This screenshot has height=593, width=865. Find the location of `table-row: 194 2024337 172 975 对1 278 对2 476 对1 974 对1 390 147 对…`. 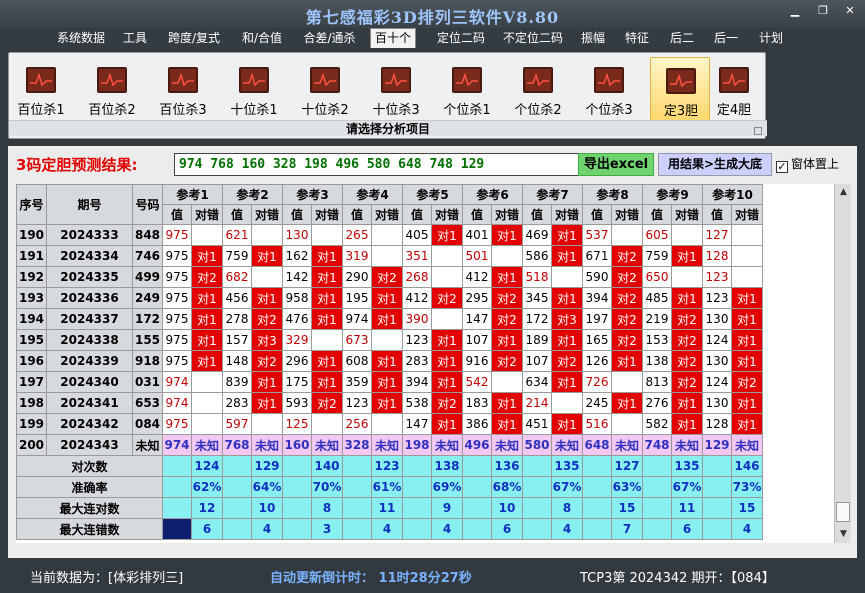

table-row: 194 2024337 172 975 对1 278 对2 476 对1 974 对1 390 147 对… is located at coordinates (389, 319).